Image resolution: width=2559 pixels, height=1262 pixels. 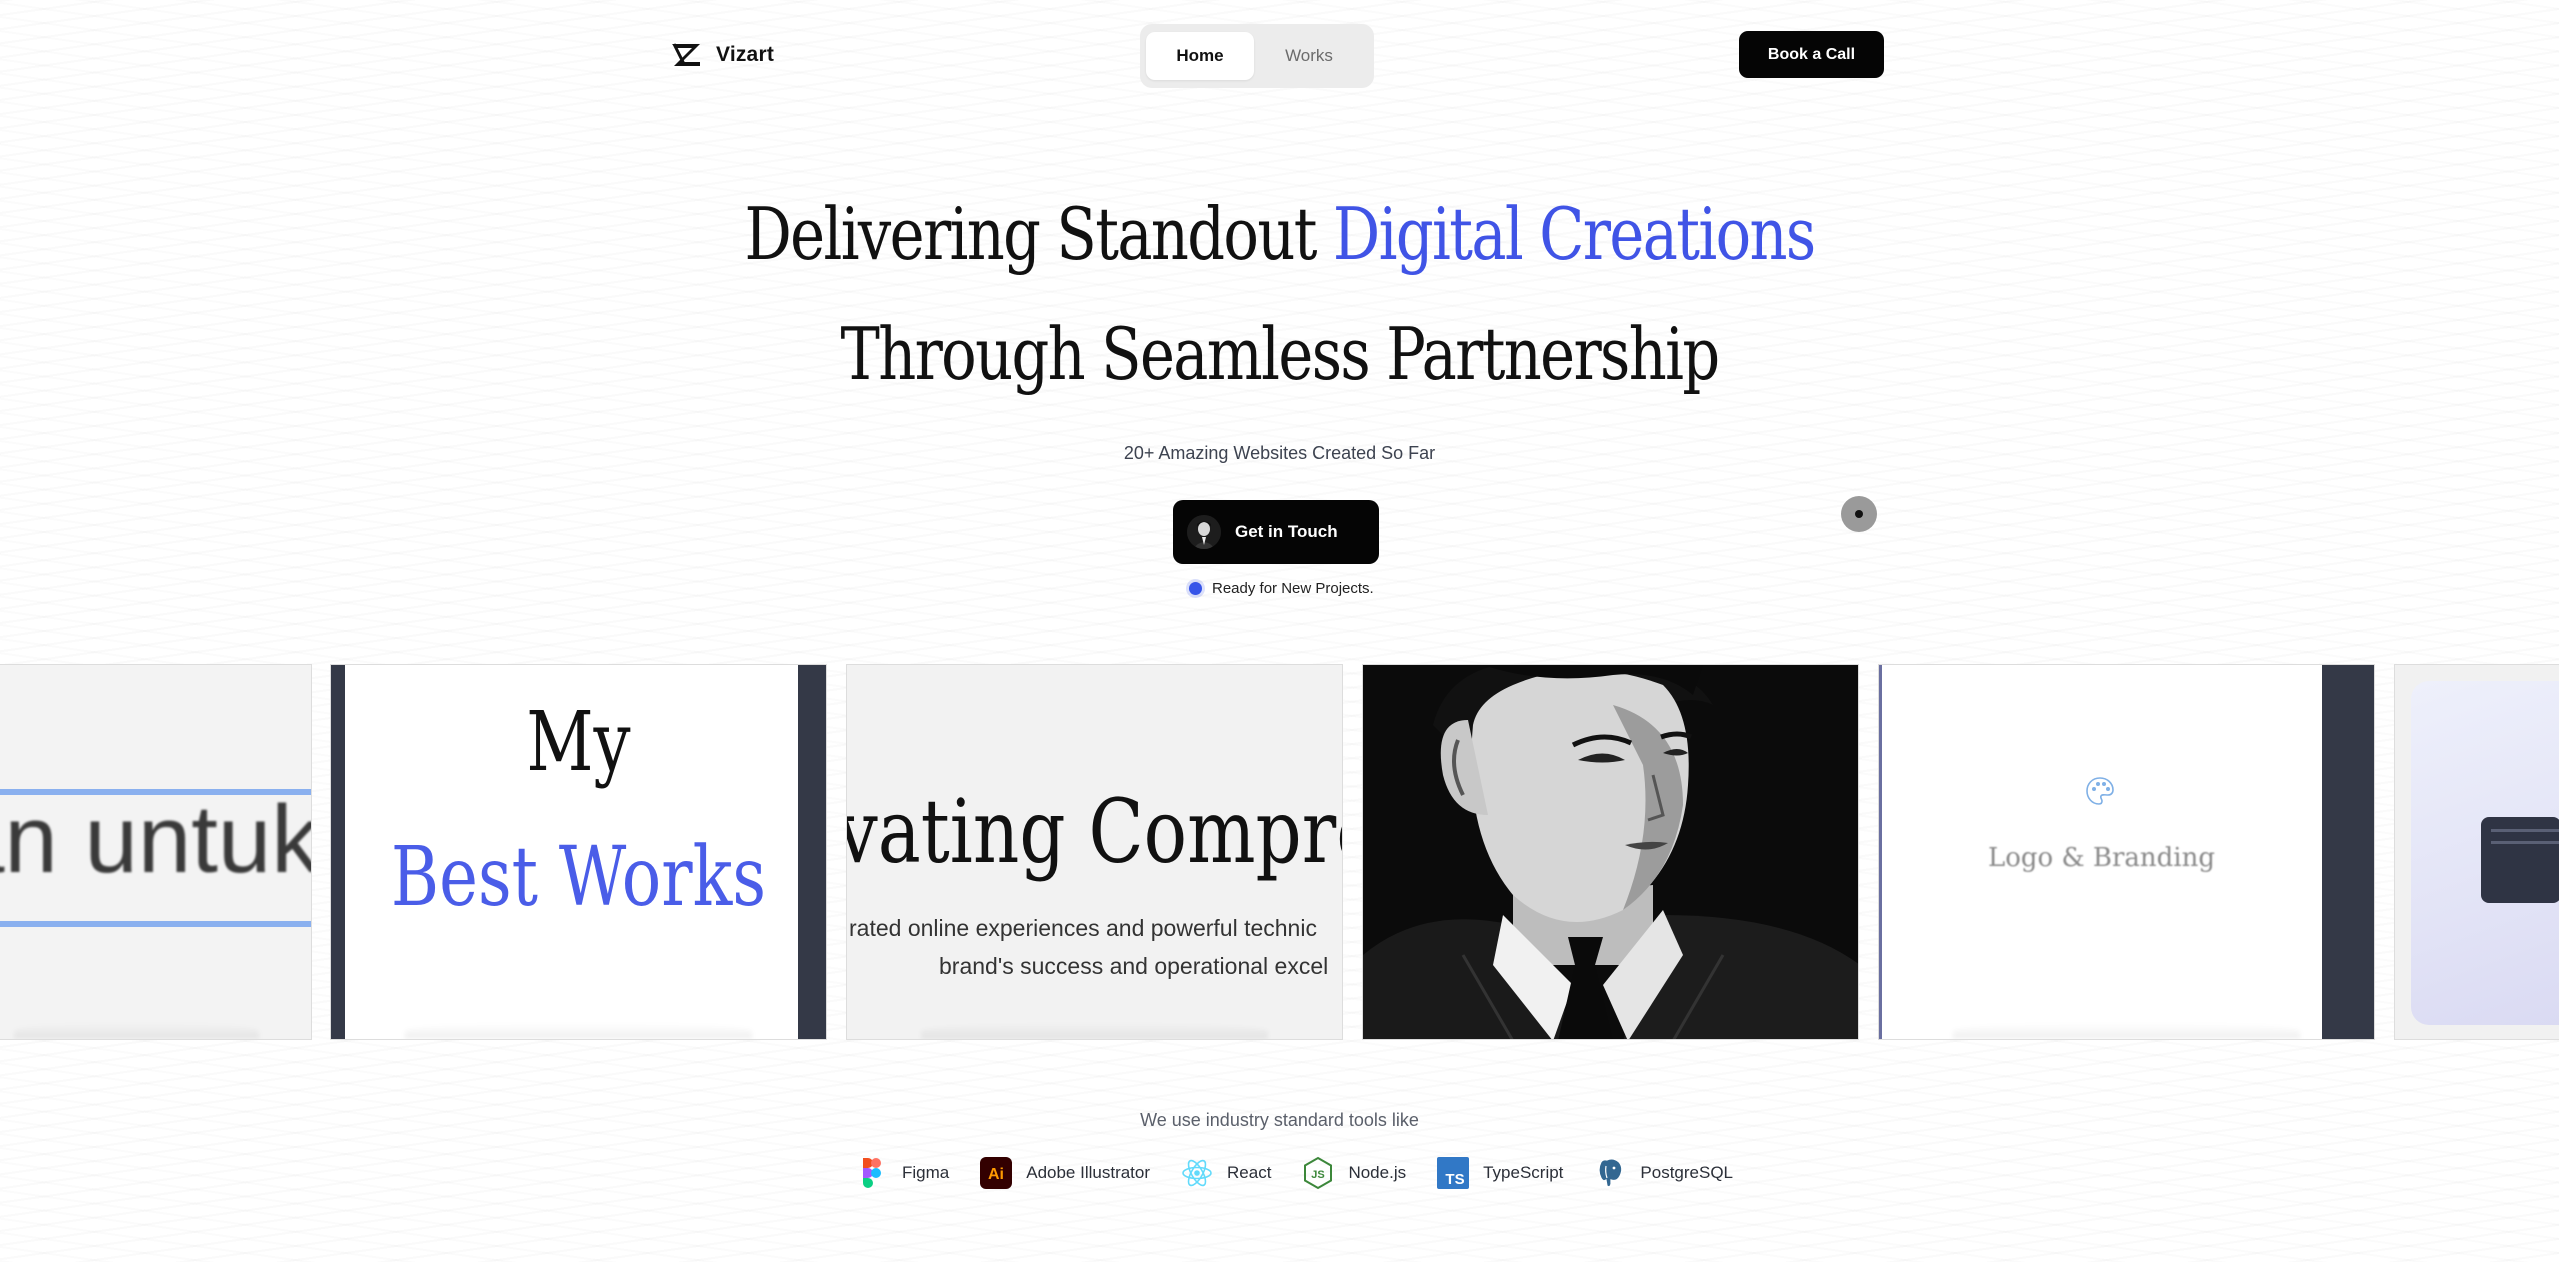 I want to click on figma-icon, so click(x=872, y=1173).